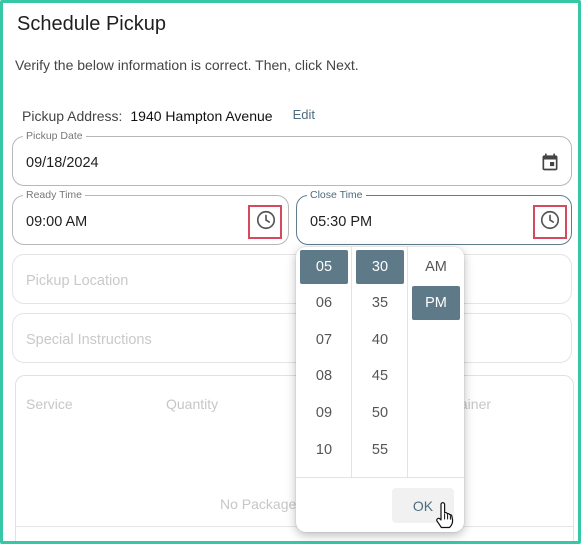 The image size is (581, 544). What do you see at coordinates (380, 303) in the screenshot?
I see `minute-option-35: 35` at bounding box center [380, 303].